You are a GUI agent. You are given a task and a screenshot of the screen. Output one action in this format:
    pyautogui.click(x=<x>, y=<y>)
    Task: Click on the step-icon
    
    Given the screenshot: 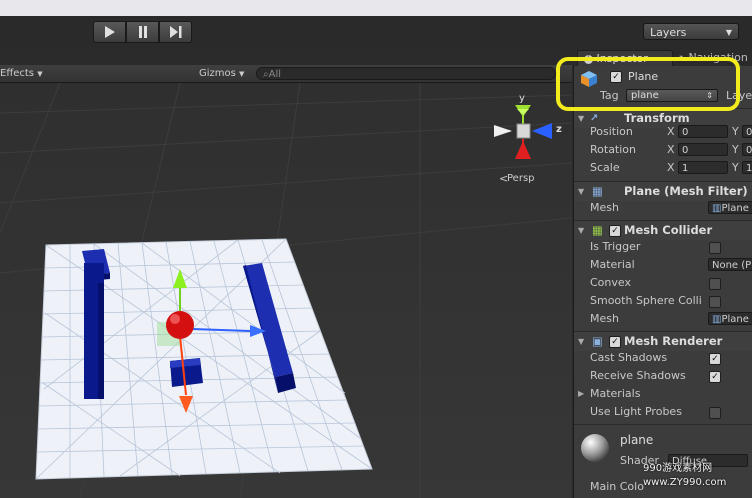 What is the action you would take?
    pyautogui.click(x=176, y=32)
    